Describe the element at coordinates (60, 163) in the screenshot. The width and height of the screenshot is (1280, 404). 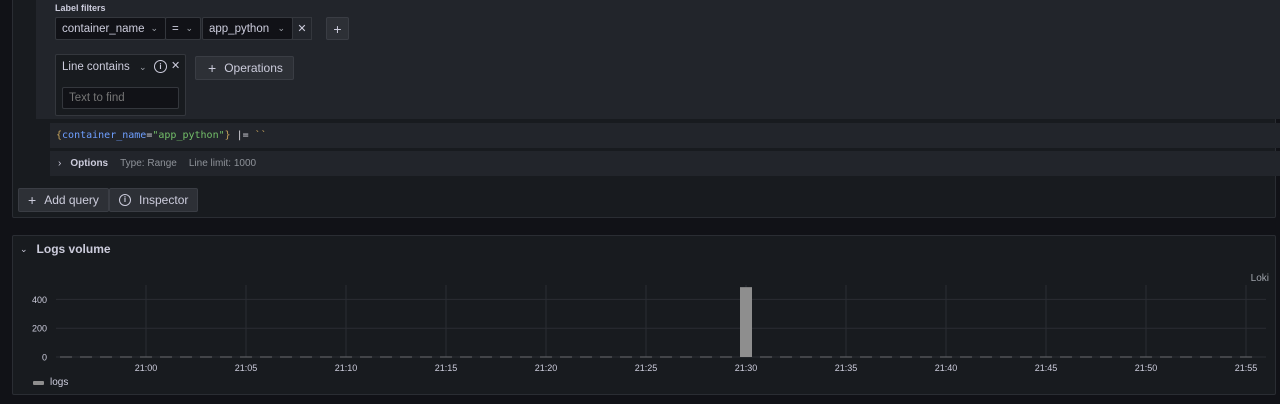
I see `chevron-right-icon: ›` at that location.